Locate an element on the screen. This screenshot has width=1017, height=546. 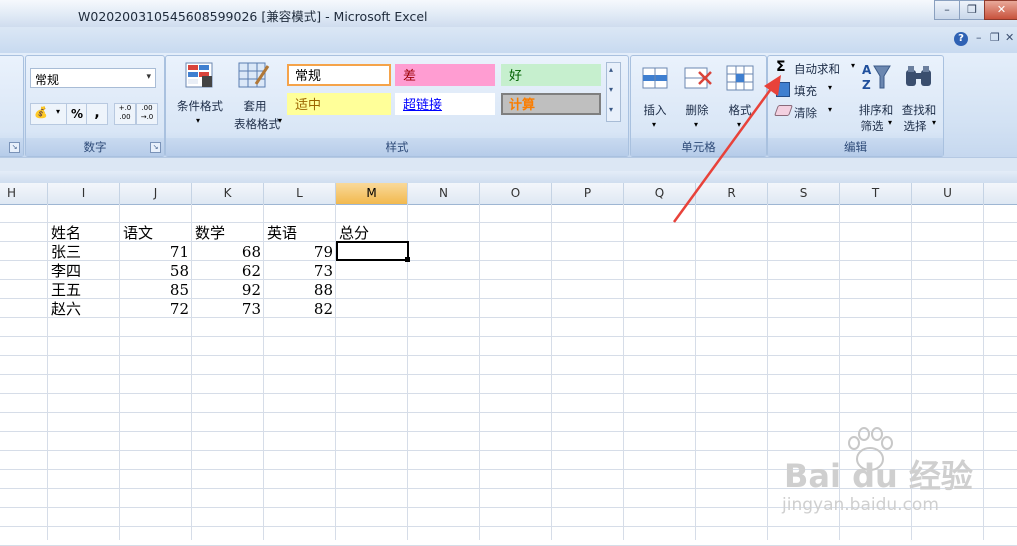
cell-chinese: 71 is located at coordinates (155, 252).